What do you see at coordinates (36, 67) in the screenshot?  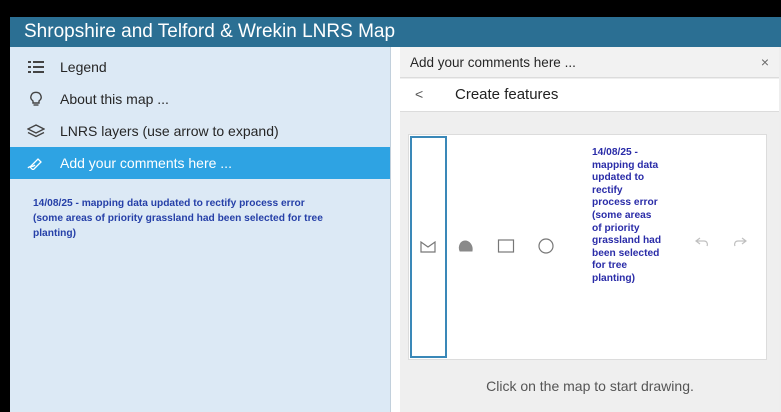 I see `legend-list-icon` at bounding box center [36, 67].